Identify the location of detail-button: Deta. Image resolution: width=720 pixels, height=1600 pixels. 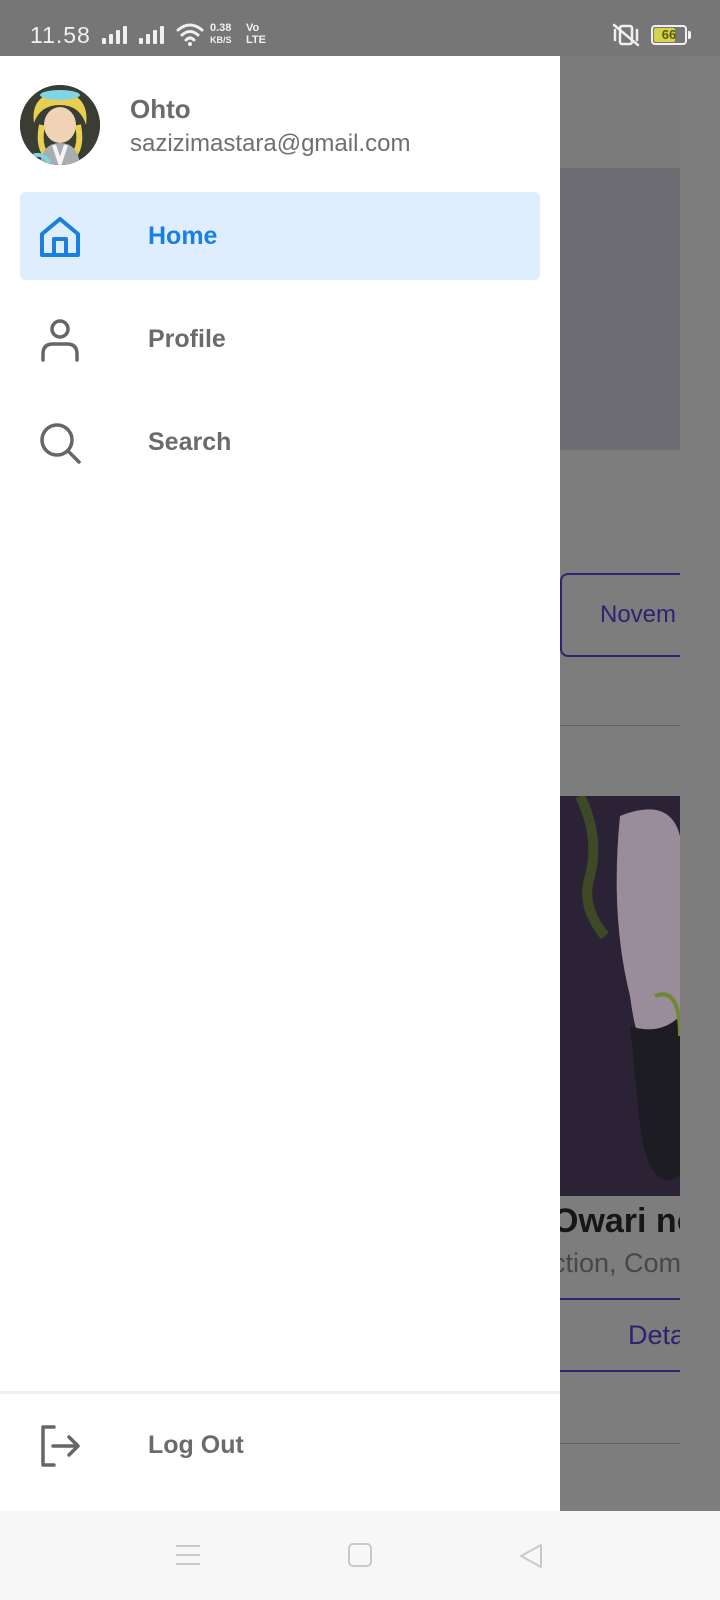
(630, 1335).